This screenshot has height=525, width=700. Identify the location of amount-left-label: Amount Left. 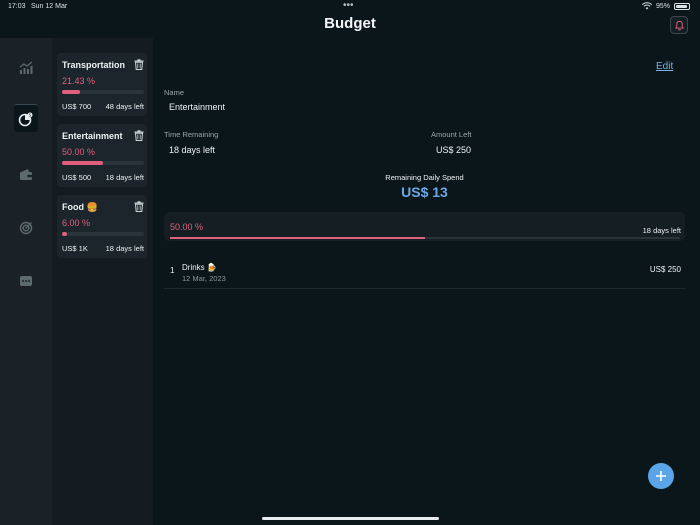
(451, 134).